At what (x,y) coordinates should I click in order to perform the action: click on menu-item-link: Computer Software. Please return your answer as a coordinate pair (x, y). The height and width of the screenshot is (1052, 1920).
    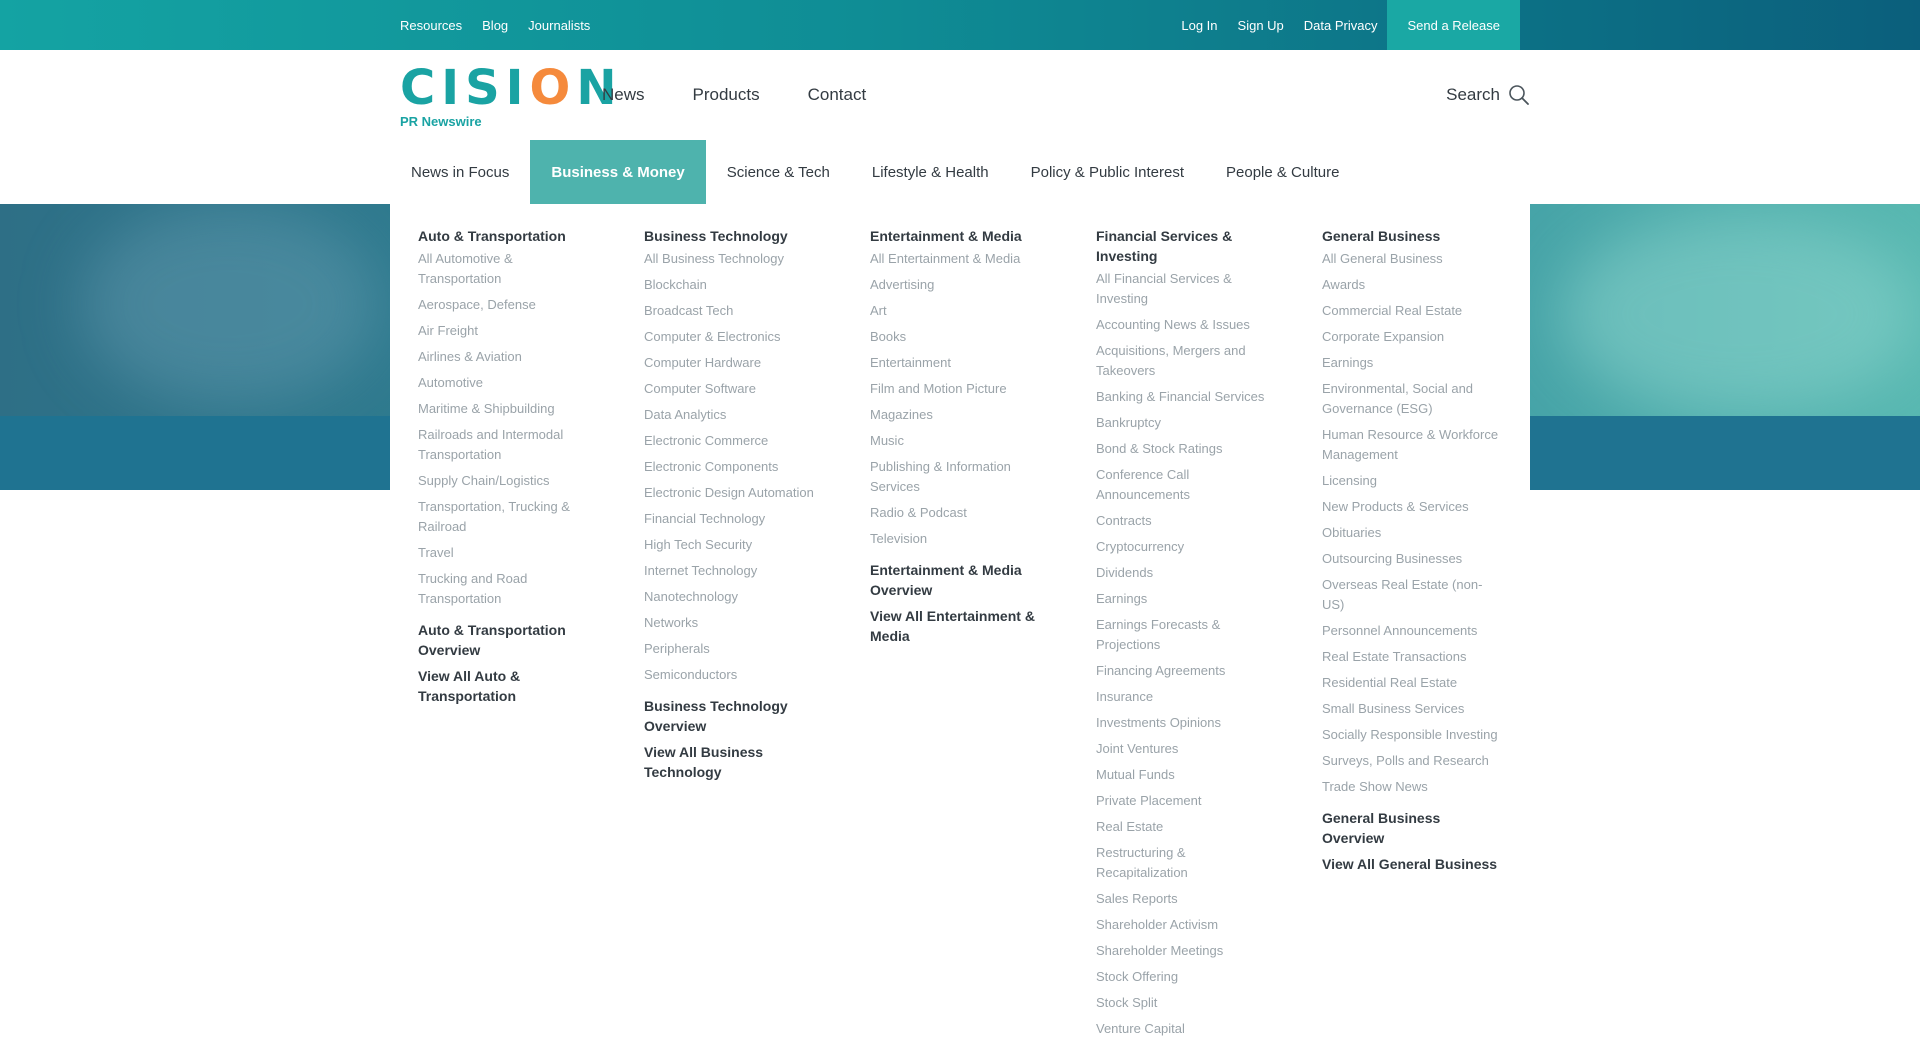
    Looking at the image, I should click on (734, 389).